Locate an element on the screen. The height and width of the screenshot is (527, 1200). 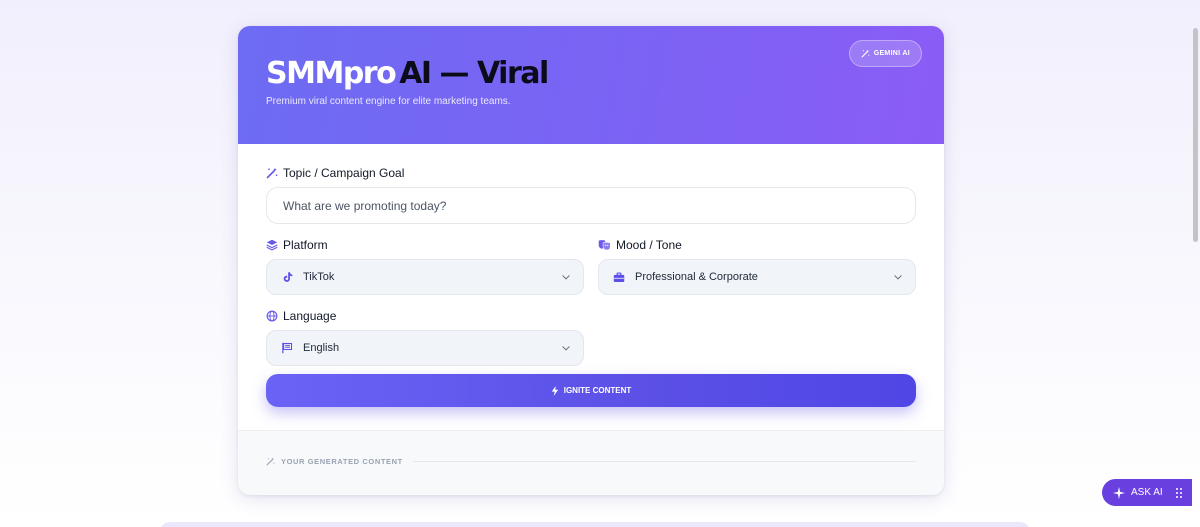
topic-input is located at coordinates (591, 205).